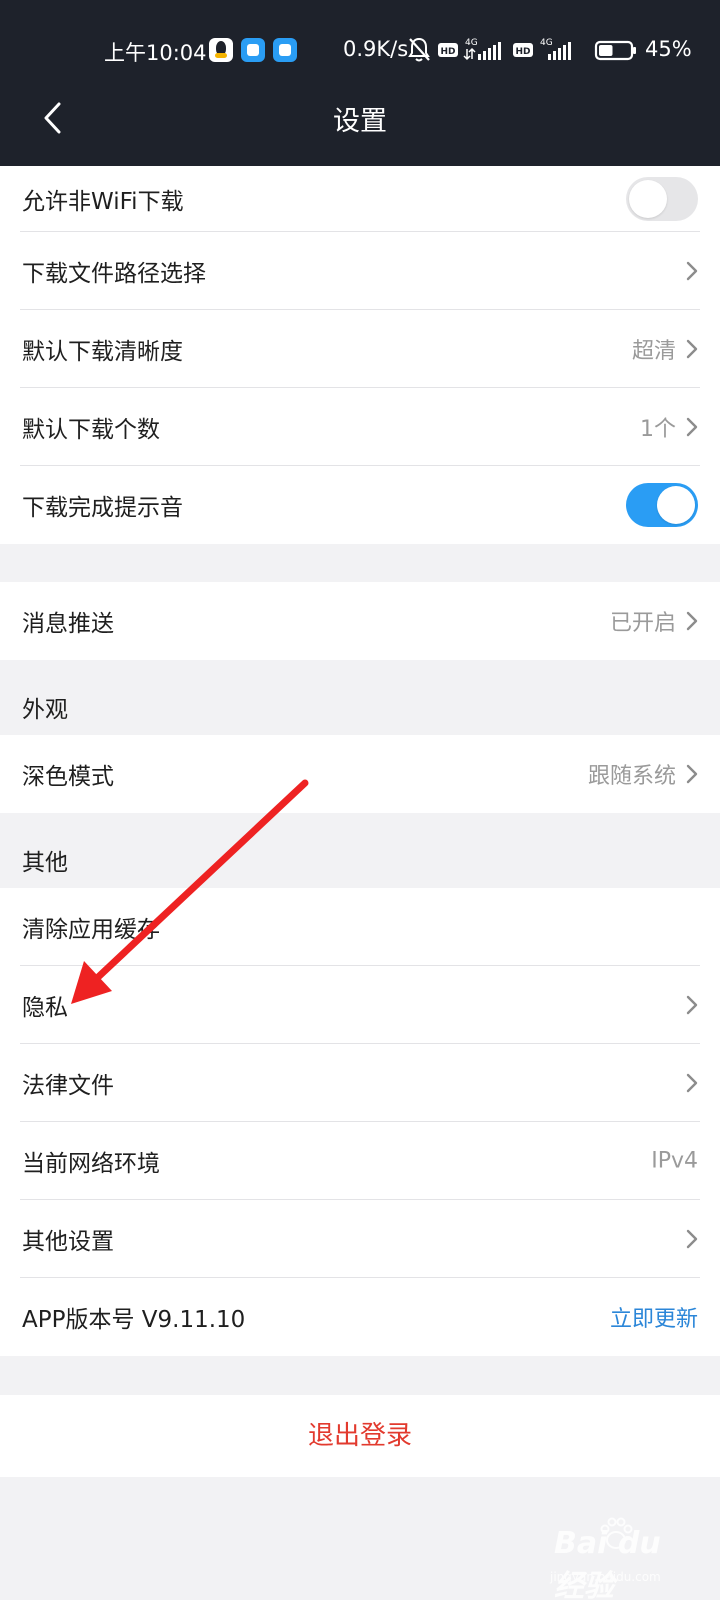 The height and width of the screenshot is (1600, 720). Describe the element at coordinates (607, 1563) in the screenshot. I see `watermark-brand: Bai du 经验` at that location.